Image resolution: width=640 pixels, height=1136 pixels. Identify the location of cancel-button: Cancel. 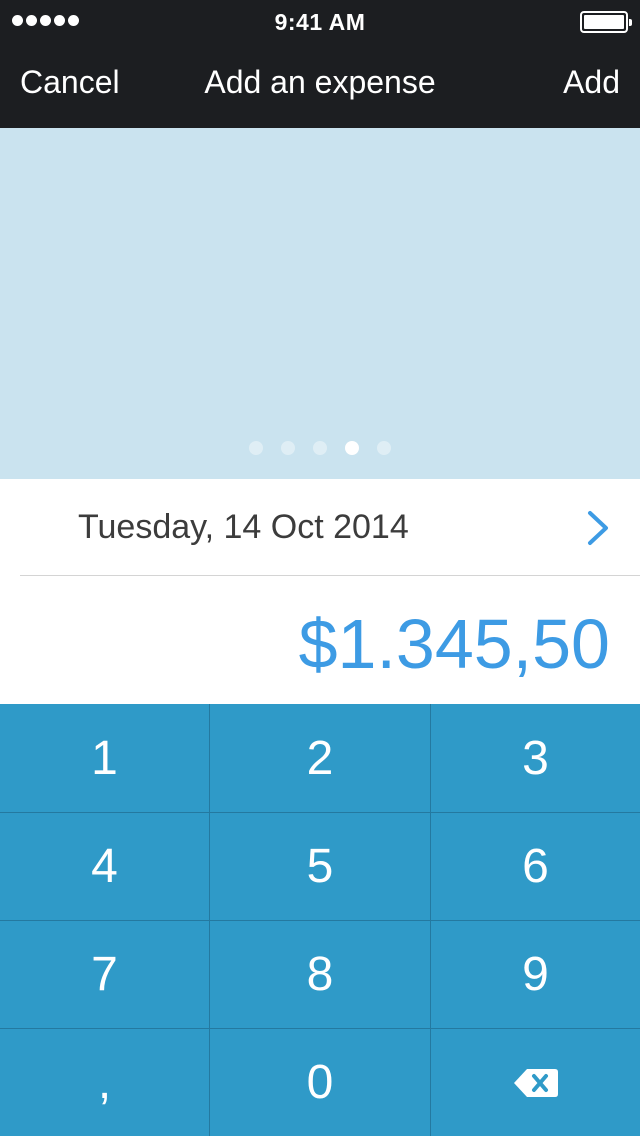
(70, 82).